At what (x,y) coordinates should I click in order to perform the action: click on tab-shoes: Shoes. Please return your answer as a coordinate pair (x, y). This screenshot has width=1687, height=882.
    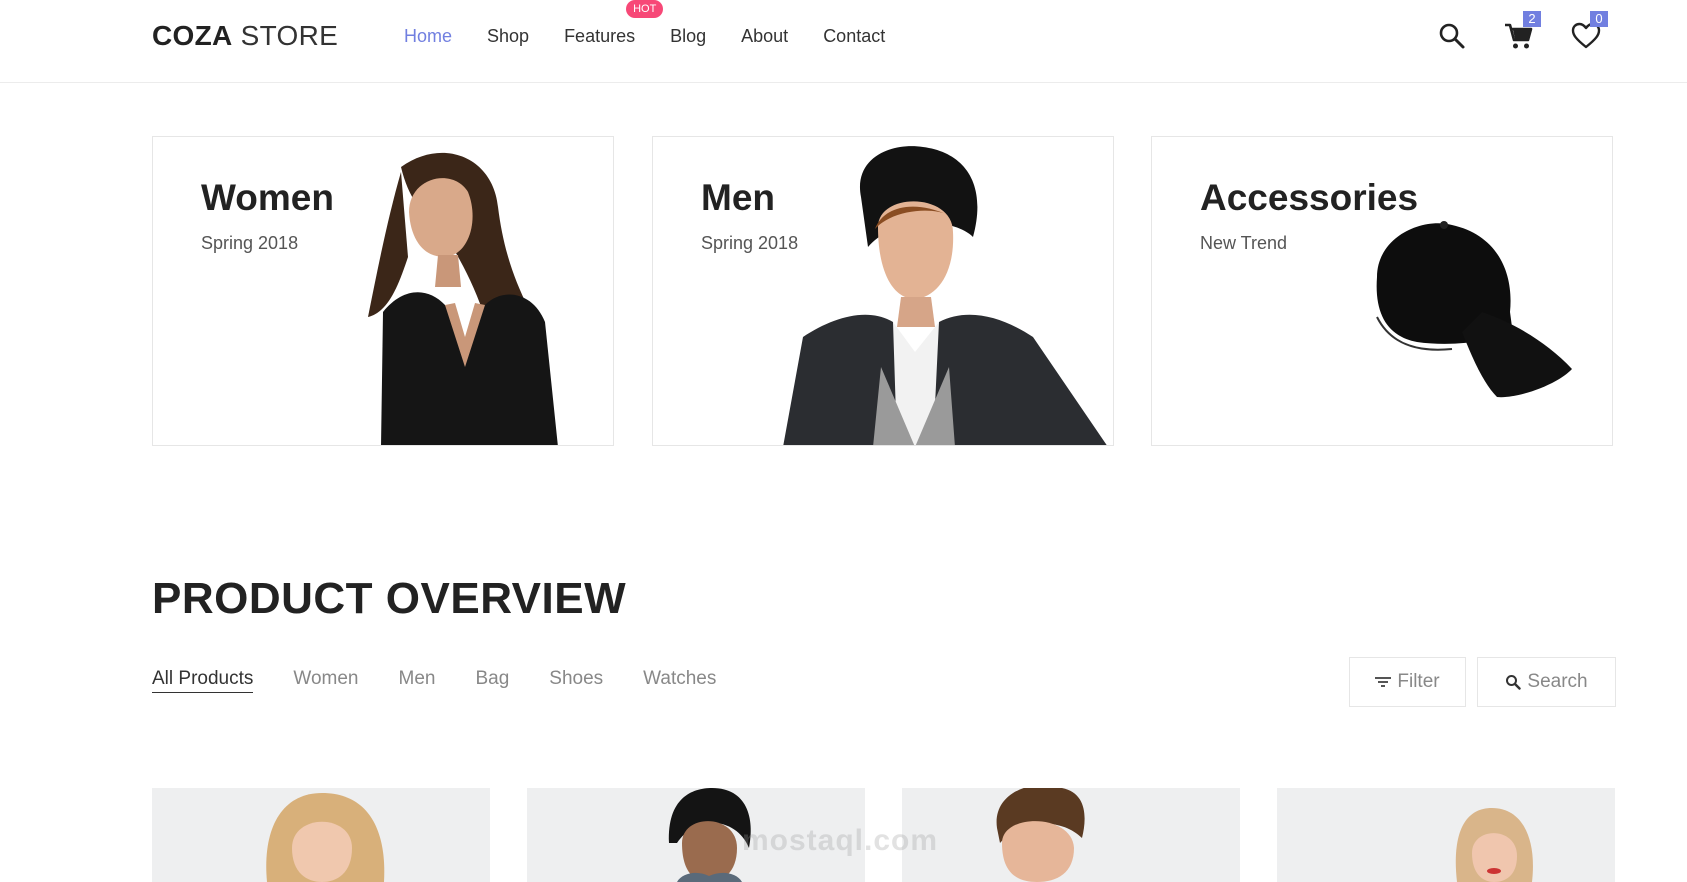
    Looking at the image, I should click on (576, 680).